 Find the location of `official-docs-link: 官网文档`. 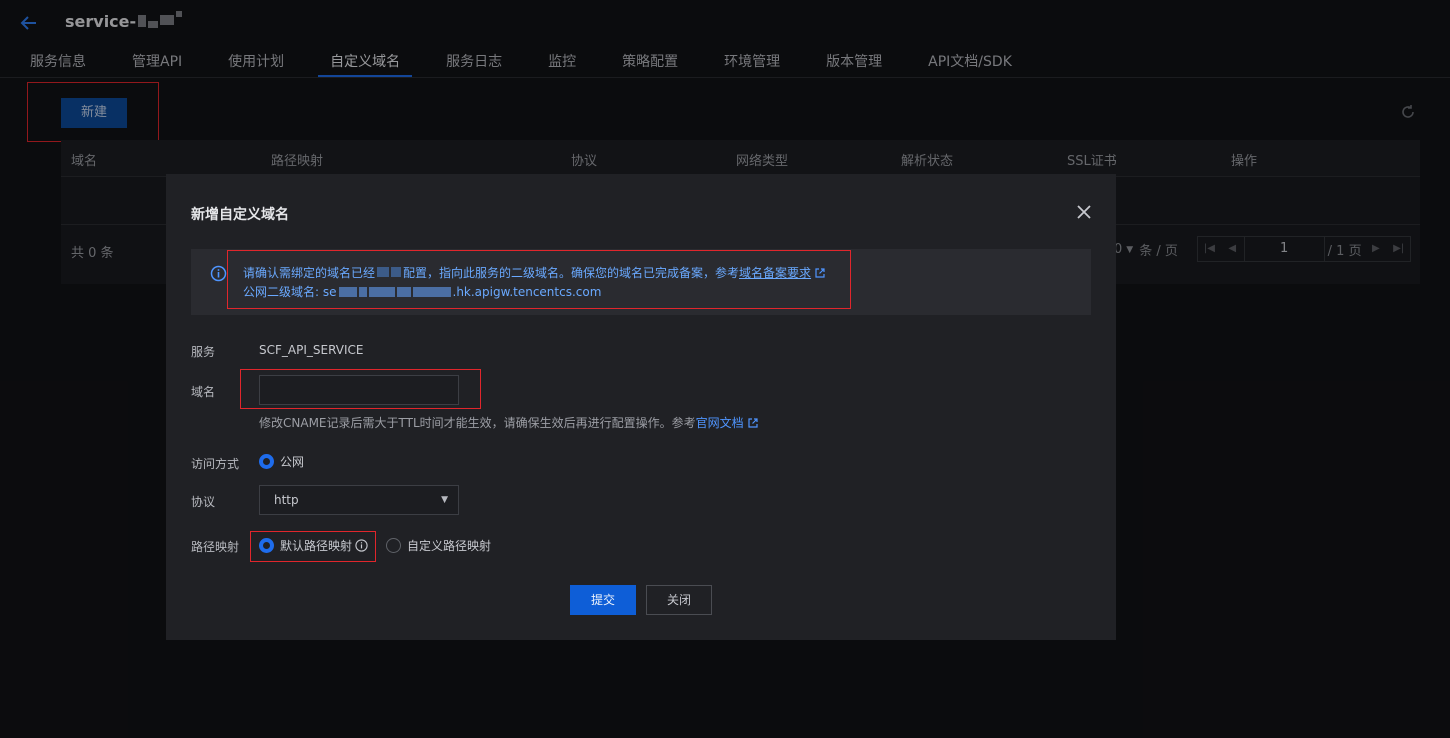

official-docs-link: 官网文档 is located at coordinates (720, 423).